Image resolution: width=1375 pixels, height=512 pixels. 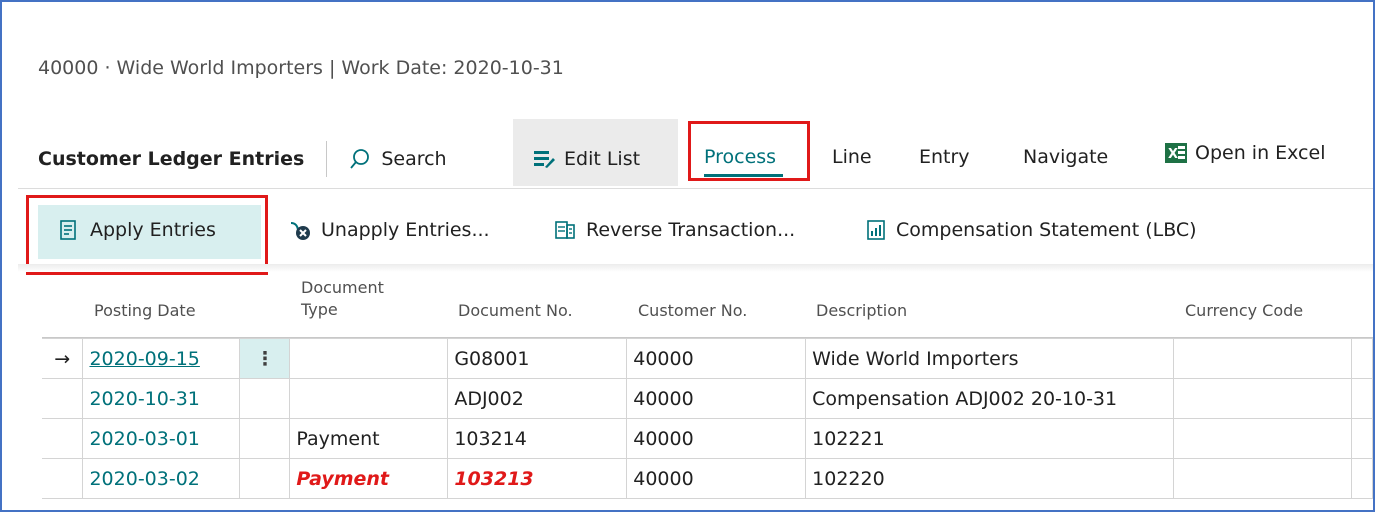 What do you see at coordinates (990, 438) in the screenshot?
I see `description-cell: 102221` at bounding box center [990, 438].